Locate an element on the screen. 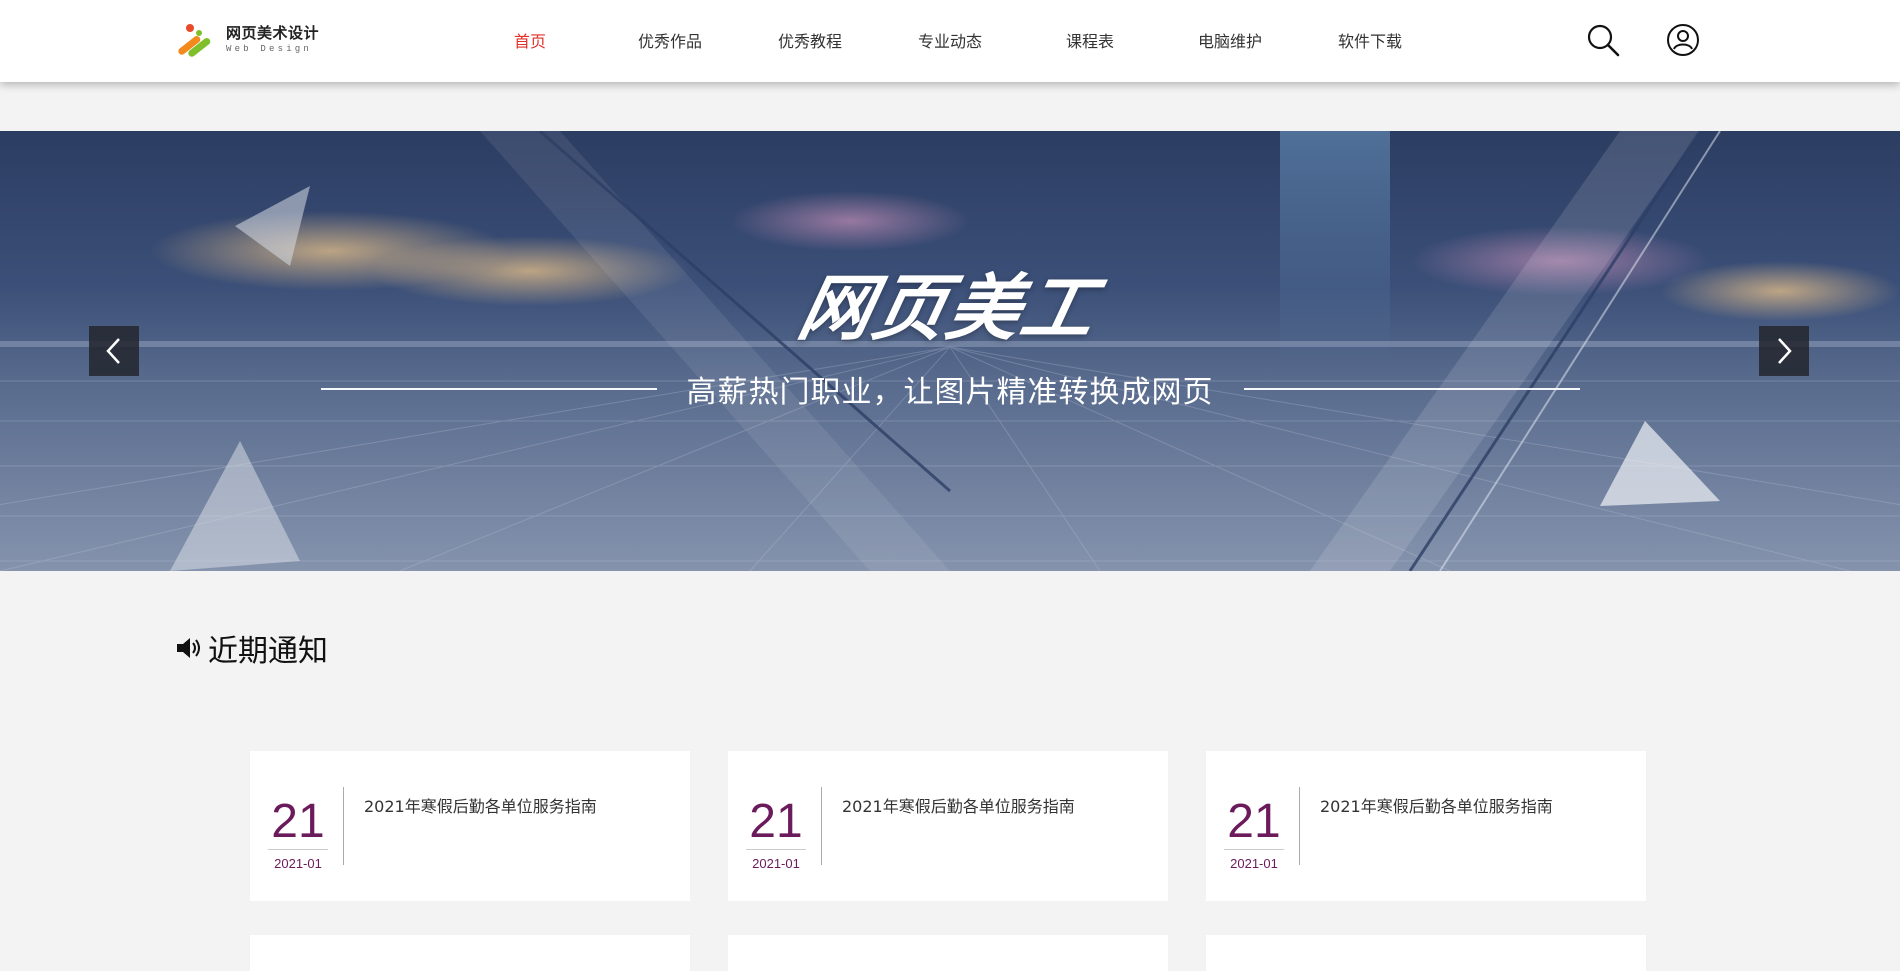 The width and height of the screenshot is (1900, 971). brand-logo: 网页美术设计 Web Design is located at coordinates (245, 40).